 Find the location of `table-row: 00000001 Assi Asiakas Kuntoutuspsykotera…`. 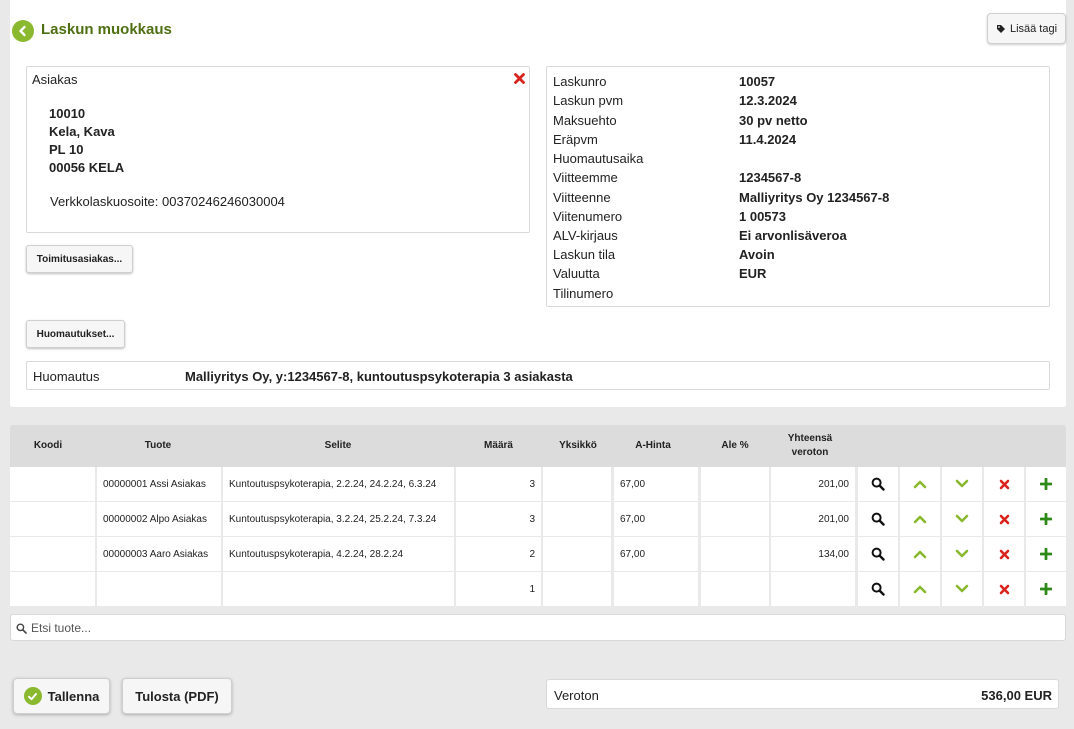

table-row: 00000001 Assi Asiakas Kuntoutuspsykotera… is located at coordinates (538, 484).